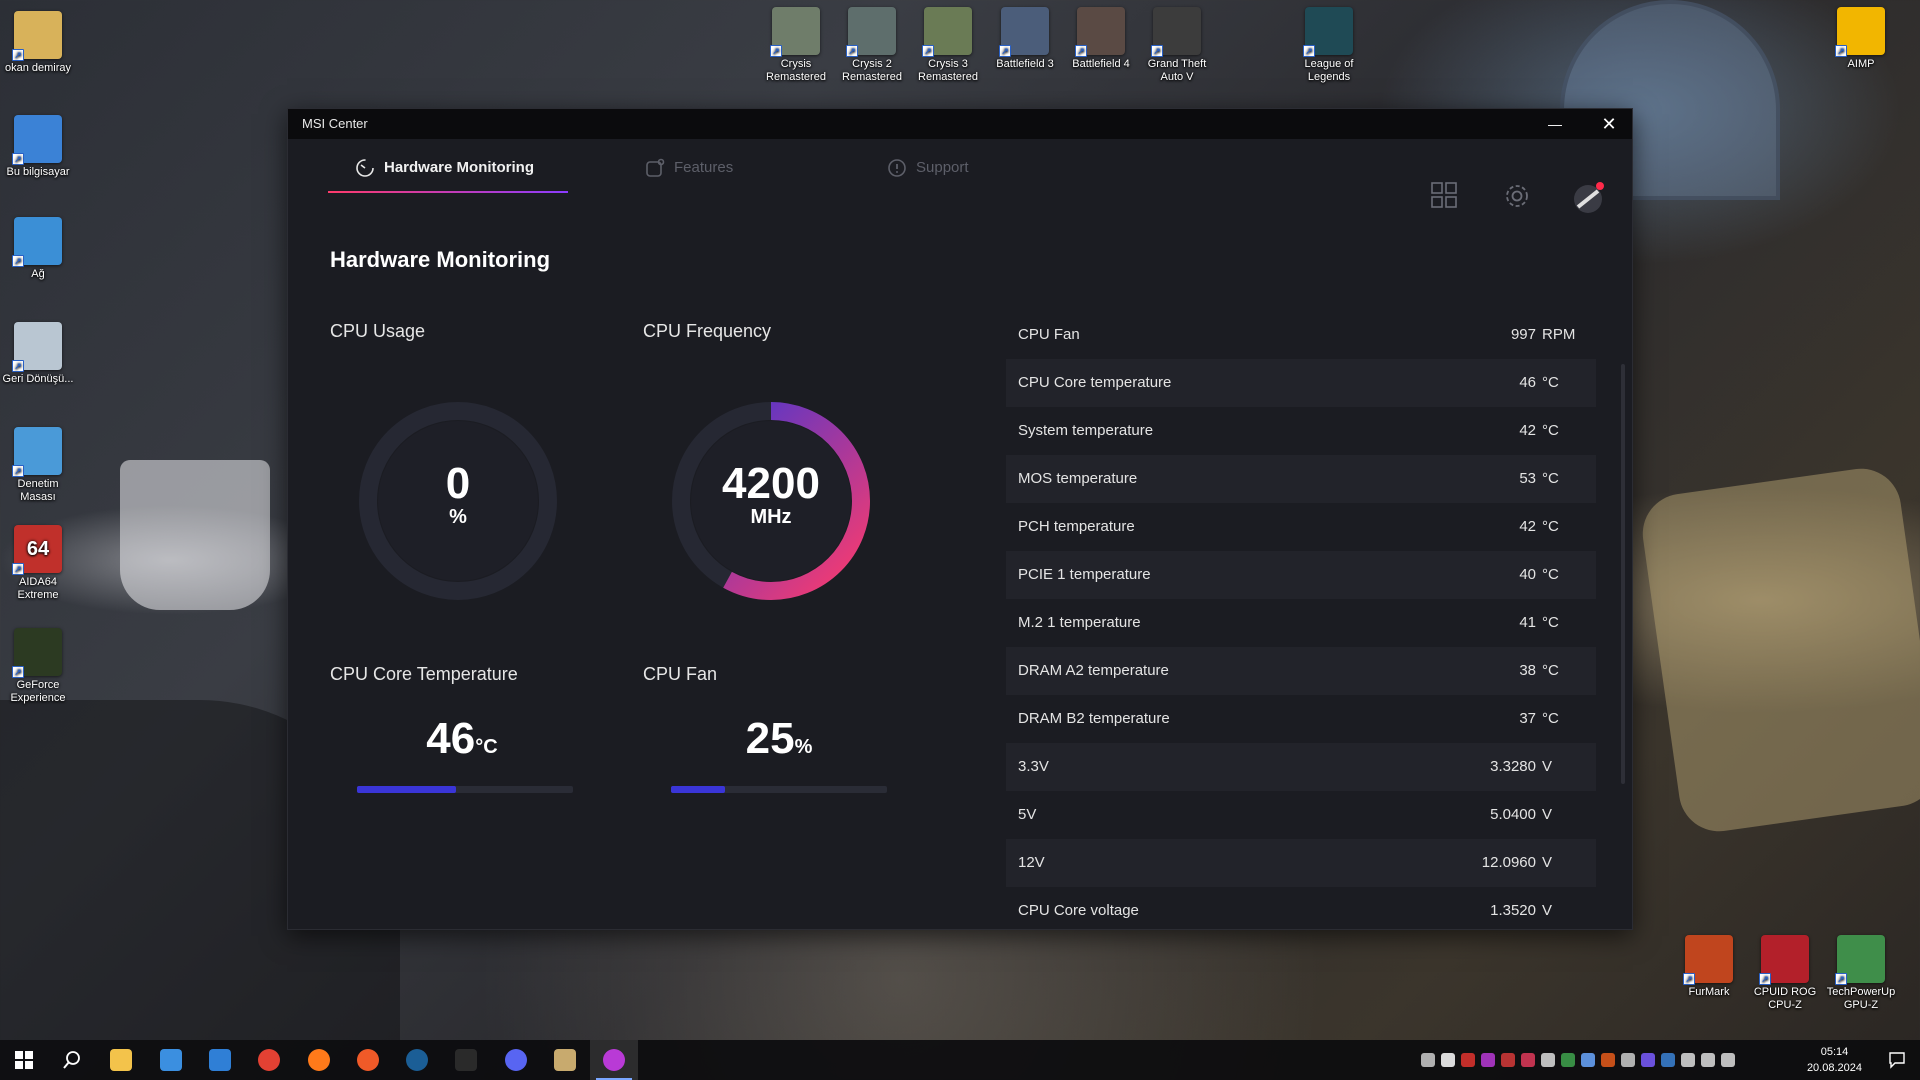 The width and height of the screenshot is (1920, 1080). What do you see at coordinates (689, 180) in the screenshot?
I see `tab-features: Features` at bounding box center [689, 180].